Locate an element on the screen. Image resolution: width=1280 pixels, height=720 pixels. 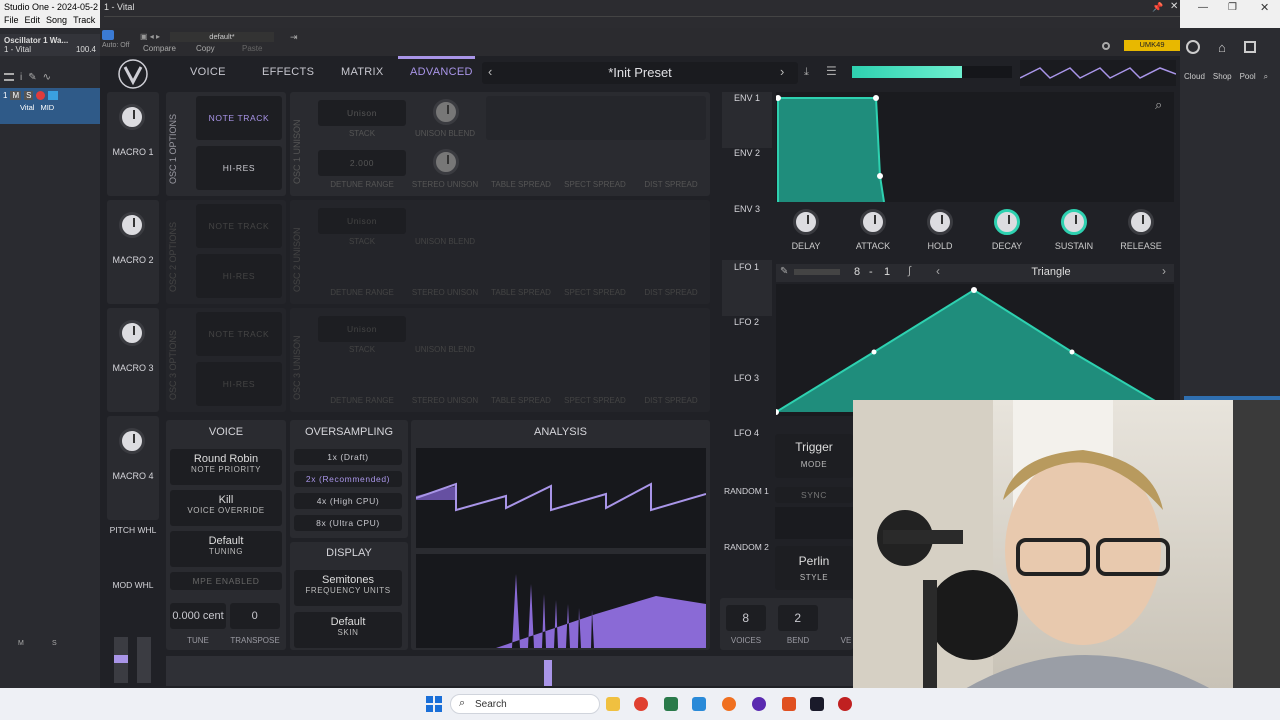
random-1-label: RANDOM 1 is located at coordinates (746, 491).